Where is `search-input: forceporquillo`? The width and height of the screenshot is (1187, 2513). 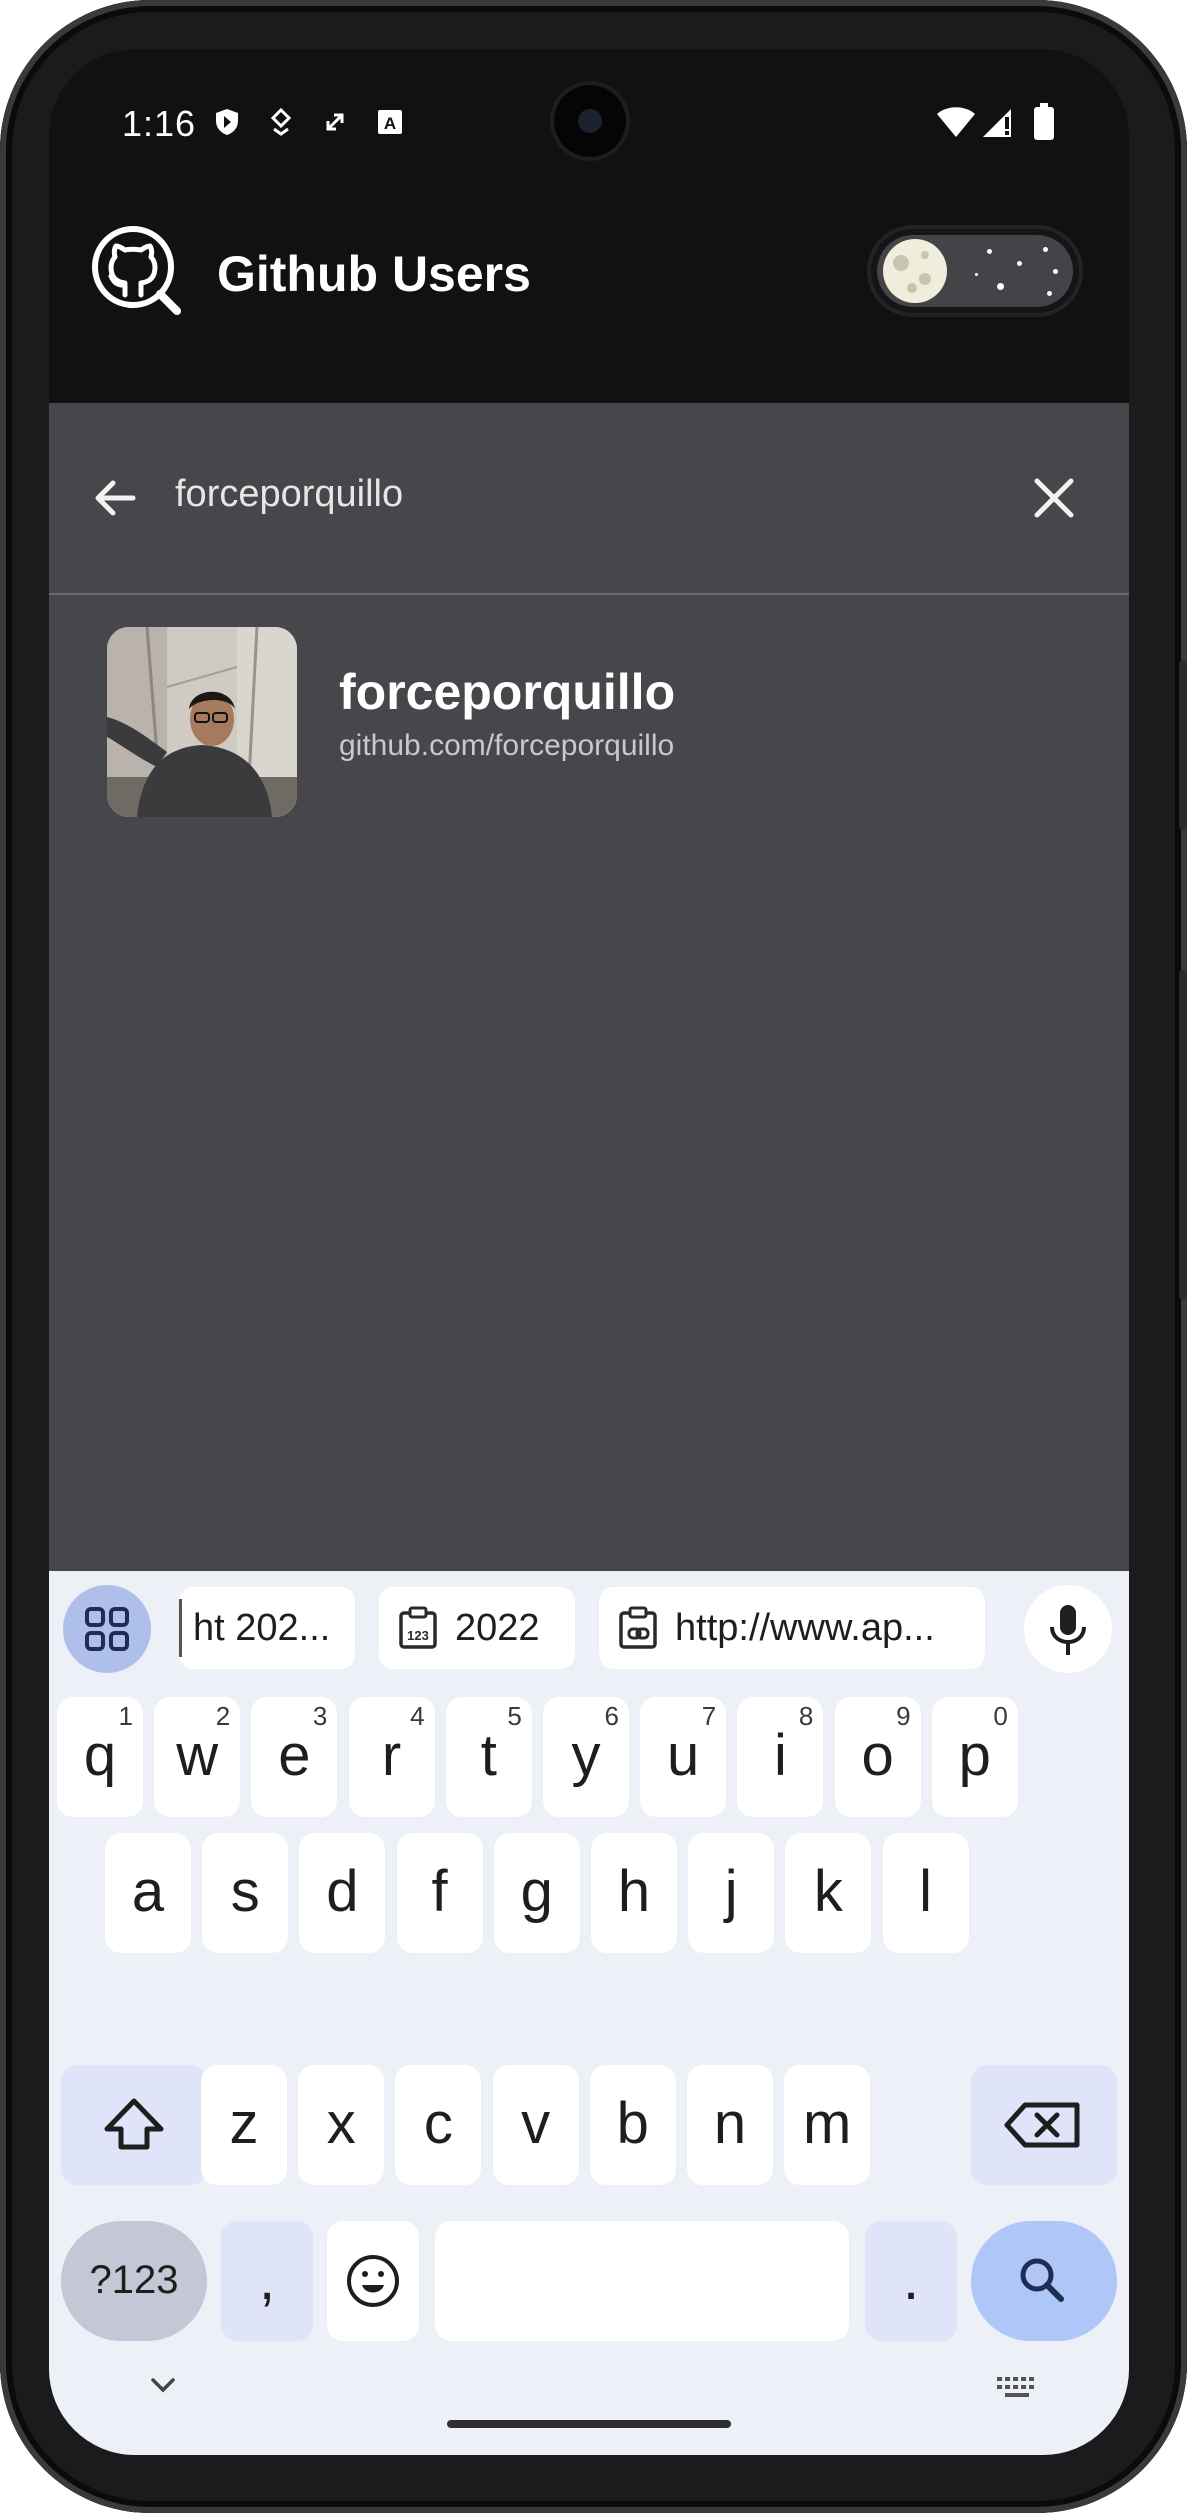
search-input: forceporquillo is located at coordinates (289, 494).